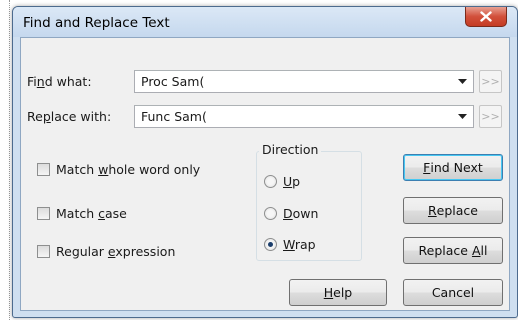  Describe the element at coordinates (290, 149) in the screenshot. I see `direction-group-title: Direction` at that location.